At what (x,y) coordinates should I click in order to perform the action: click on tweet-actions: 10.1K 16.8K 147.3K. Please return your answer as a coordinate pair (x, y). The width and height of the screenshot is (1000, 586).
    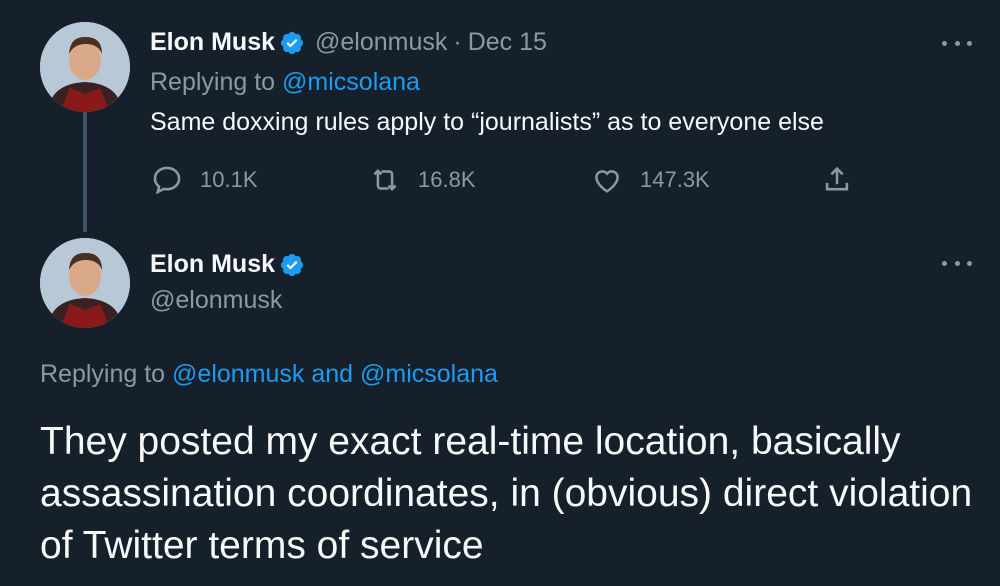
    Looking at the image, I should click on (510, 183).